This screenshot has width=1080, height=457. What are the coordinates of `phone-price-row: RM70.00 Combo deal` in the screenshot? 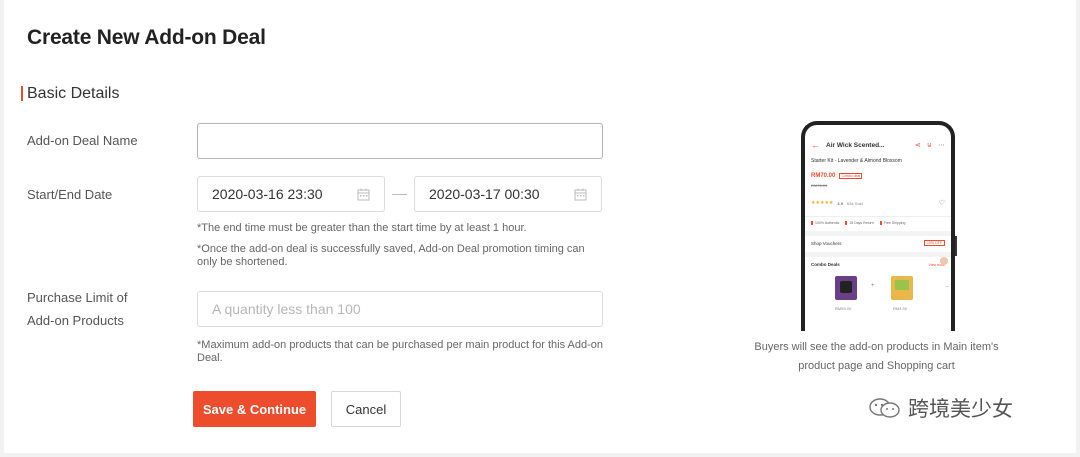 It's located at (878, 176).